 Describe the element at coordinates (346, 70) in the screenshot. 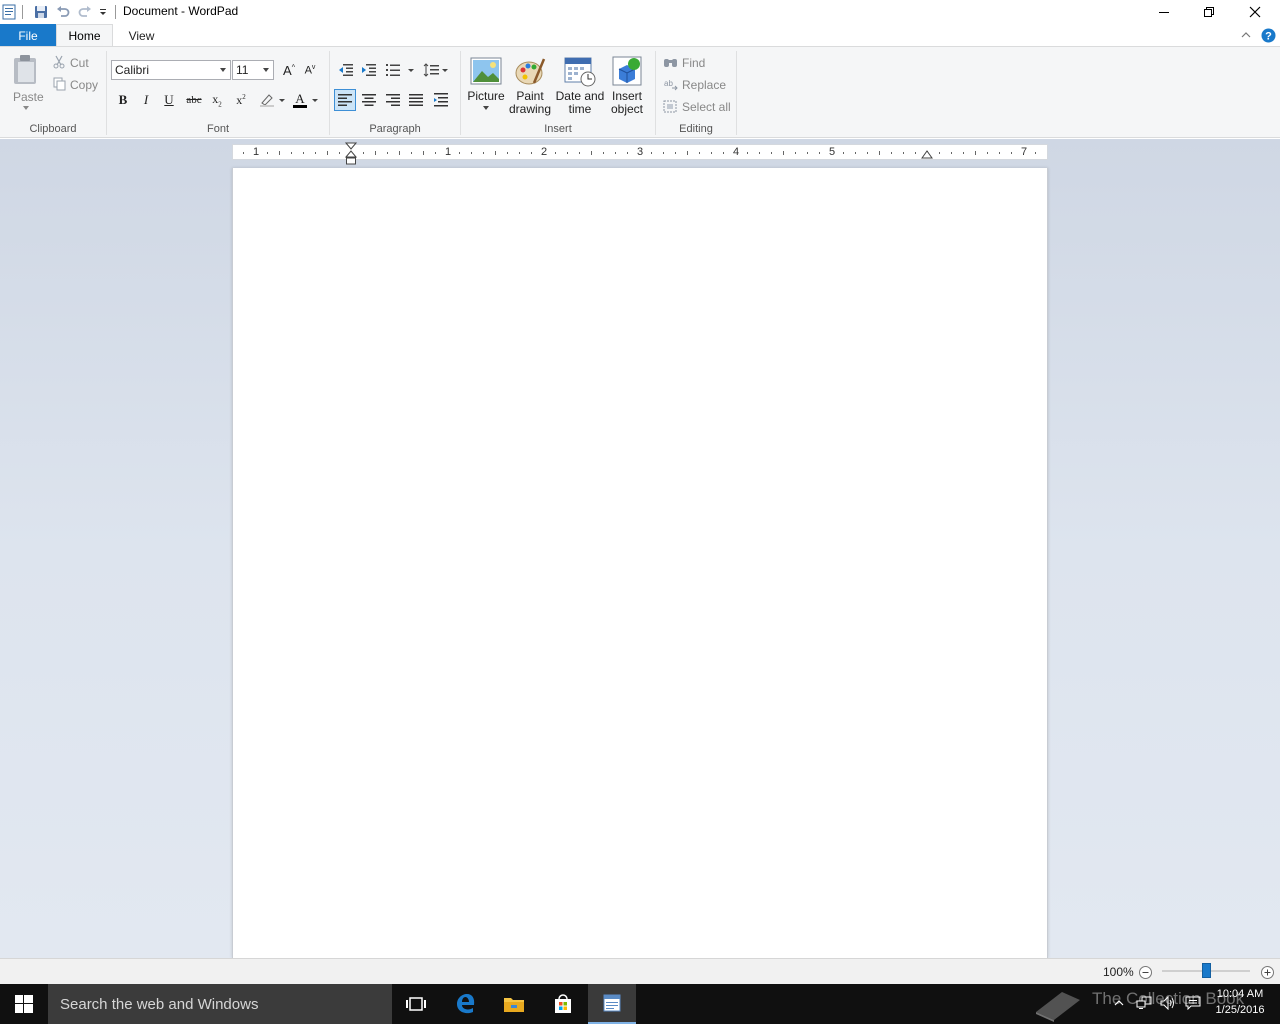

I see `decrease-indent-icon` at that location.